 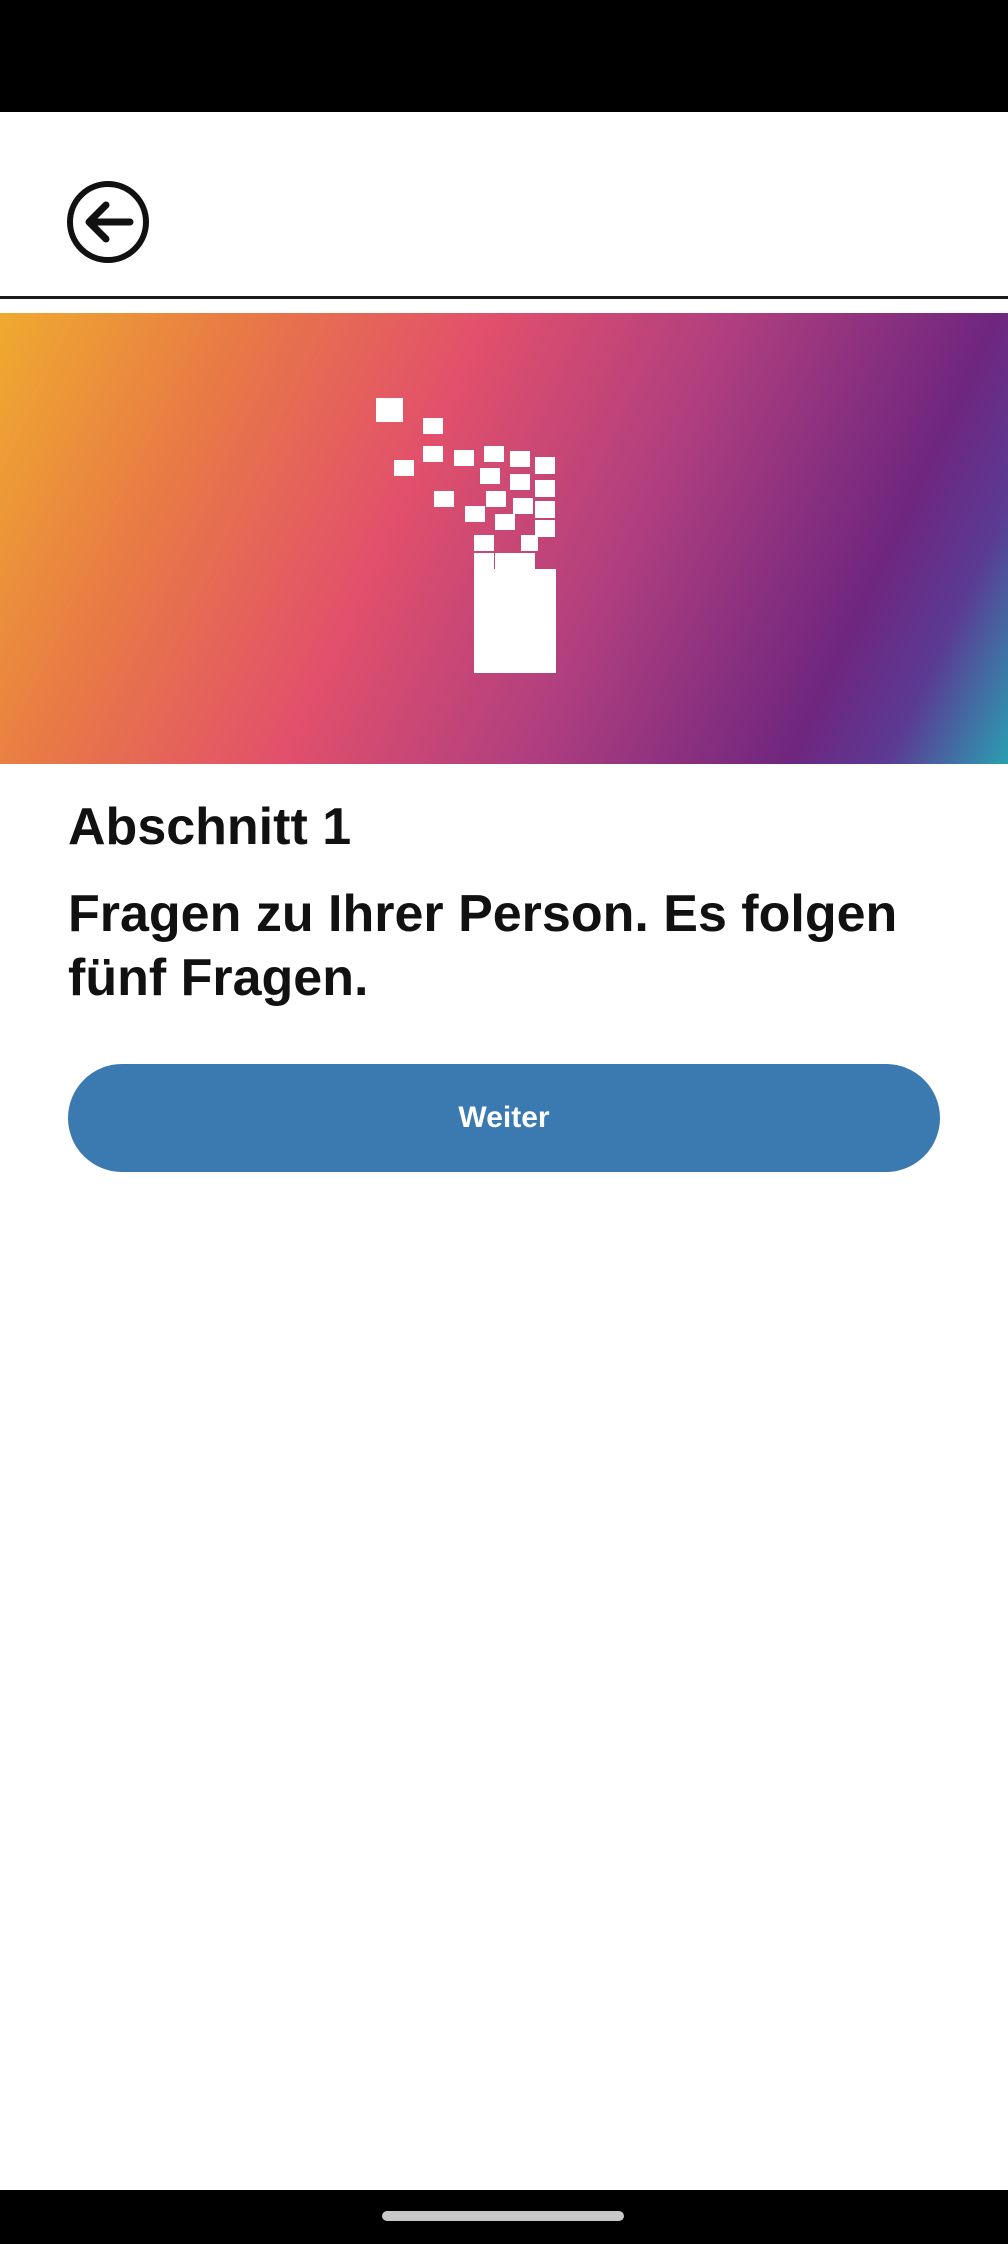 What do you see at coordinates (210, 827) in the screenshot?
I see `section-label: Abschnitt 1` at bounding box center [210, 827].